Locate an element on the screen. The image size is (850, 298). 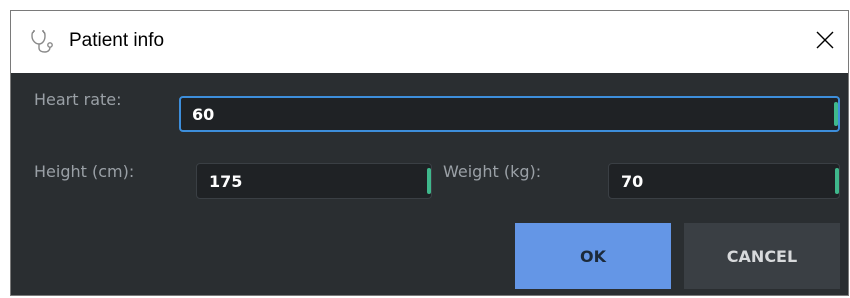
heart-rate-value: 60 is located at coordinates (203, 114).